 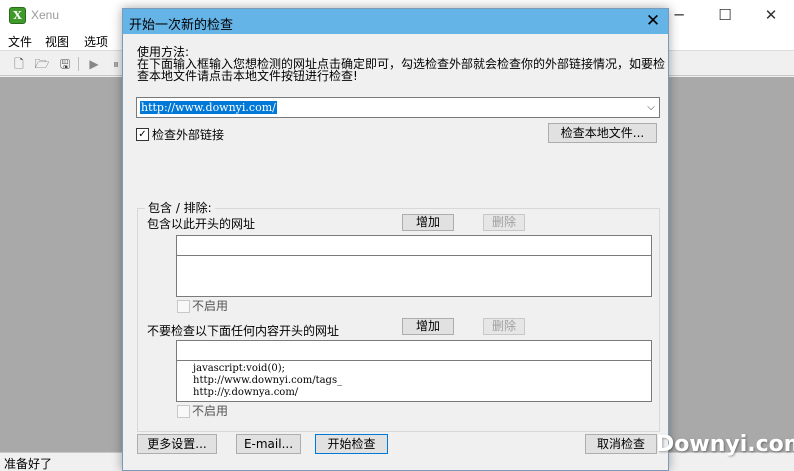 I want to click on dialog-titlebar: 开始一次新的检查 ✕, so click(x=395, y=21).